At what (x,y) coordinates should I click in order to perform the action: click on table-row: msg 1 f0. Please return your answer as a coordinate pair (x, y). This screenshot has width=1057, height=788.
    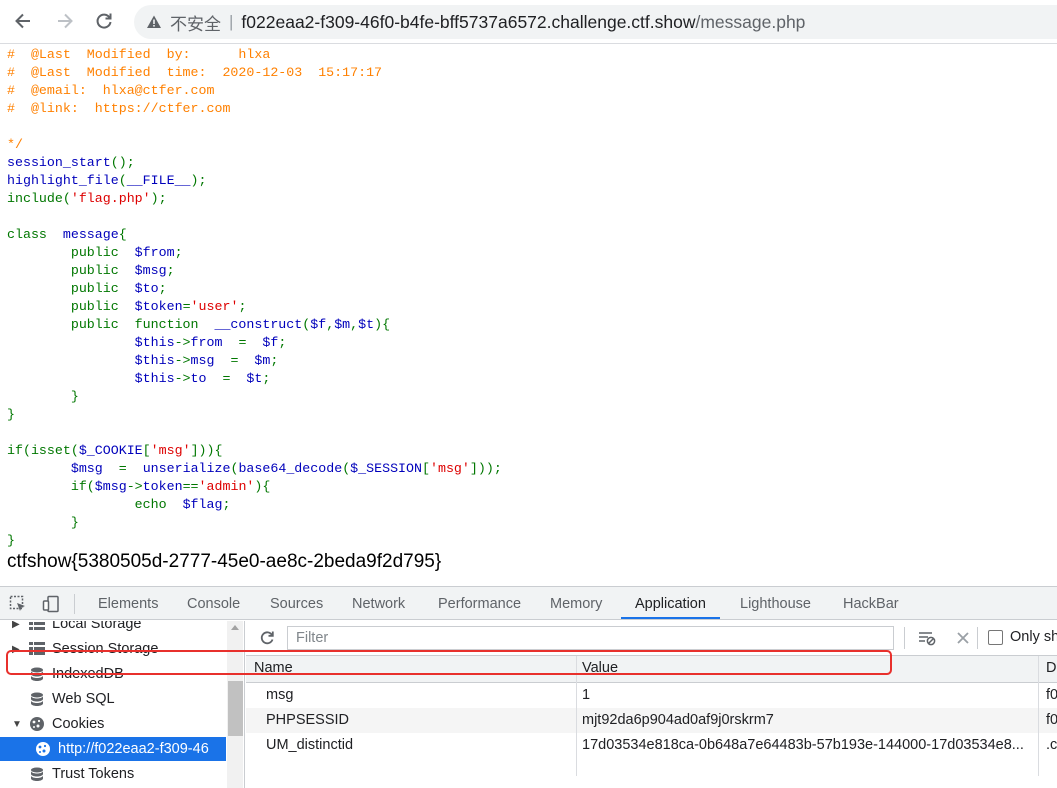
    Looking at the image, I should click on (651, 695).